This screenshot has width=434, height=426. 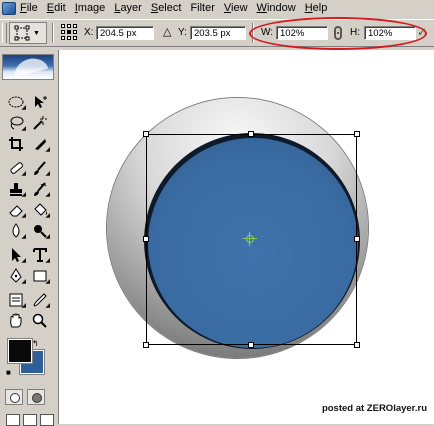 What do you see at coordinates (166, 8) in the screenshot?
I see `menu-select: Select` at bounding box center [166, 8].